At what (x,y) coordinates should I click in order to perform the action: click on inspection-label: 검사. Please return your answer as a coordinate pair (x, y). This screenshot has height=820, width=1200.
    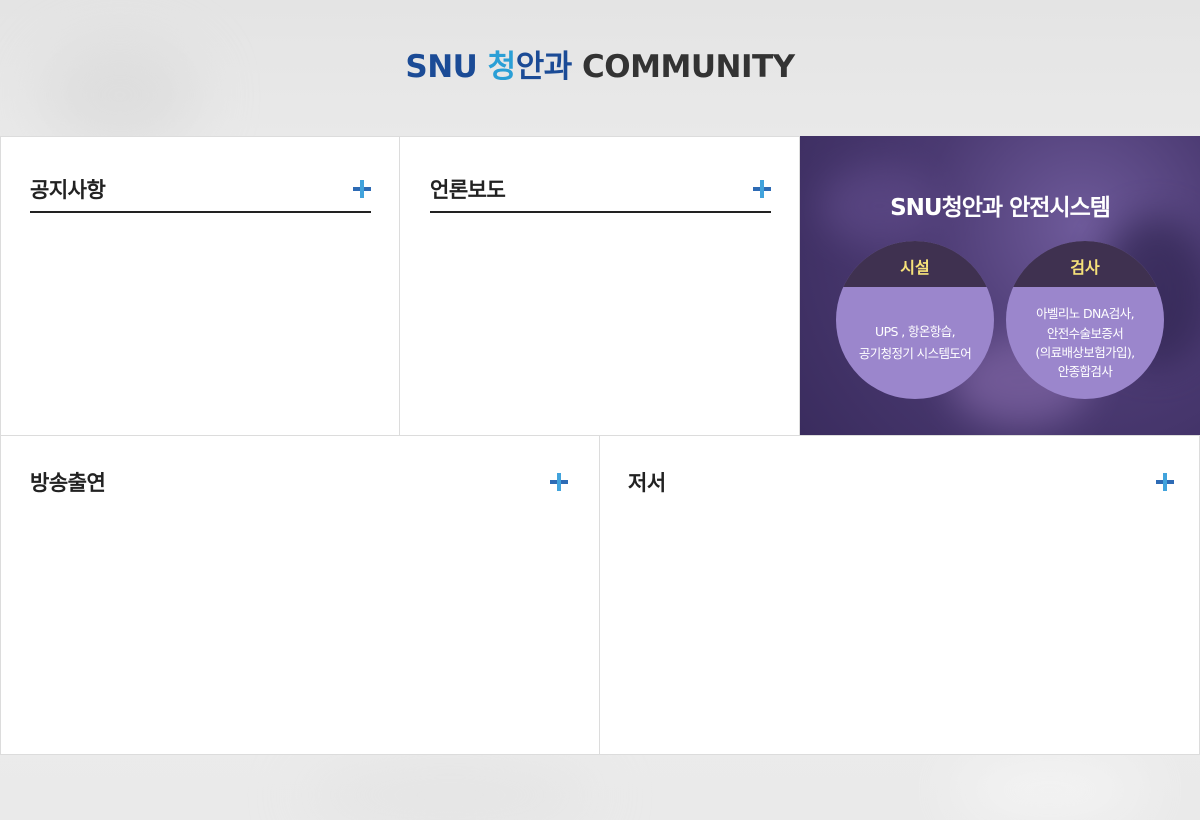
    Looking at the image, I should click on (1085, 267).